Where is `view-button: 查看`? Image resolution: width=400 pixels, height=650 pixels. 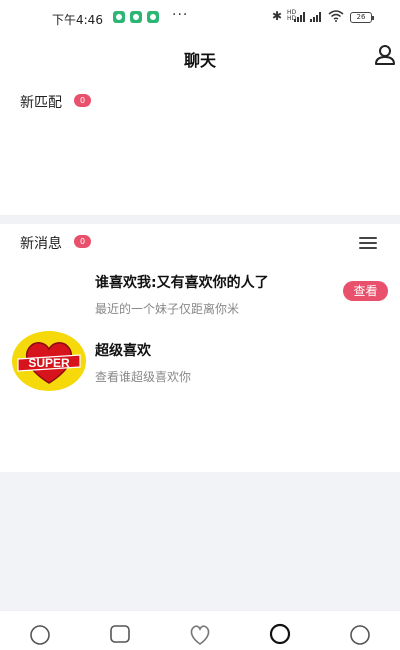
view-button: 查看 is located at coordinates (365, 291).